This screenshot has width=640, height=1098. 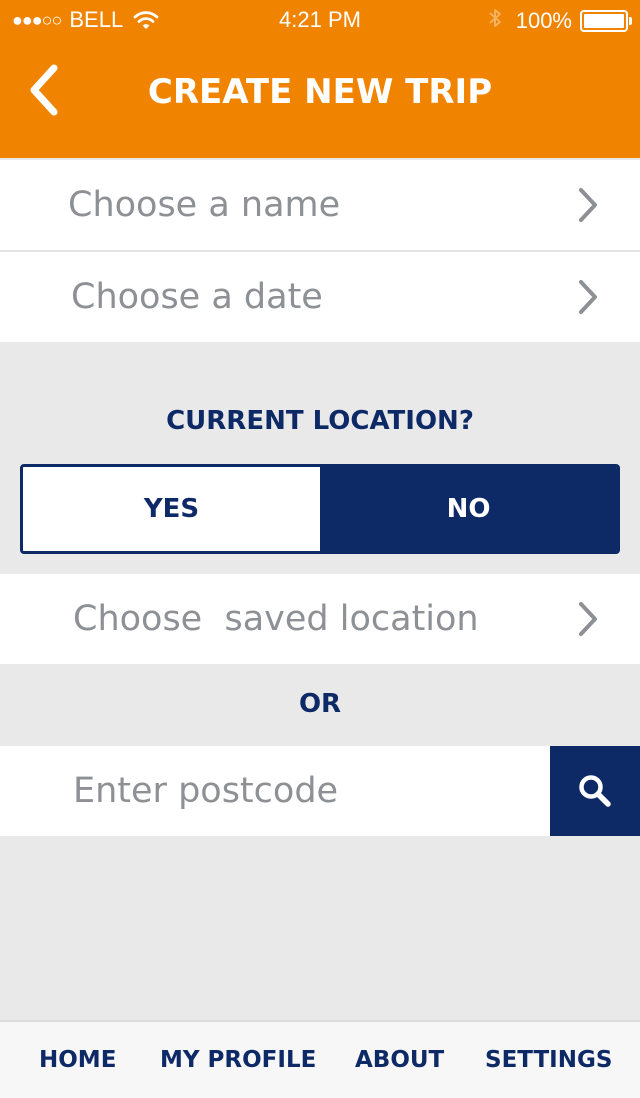 I want to click on page-title: CREATE NEW TRIP, so click(x=320, y=92).